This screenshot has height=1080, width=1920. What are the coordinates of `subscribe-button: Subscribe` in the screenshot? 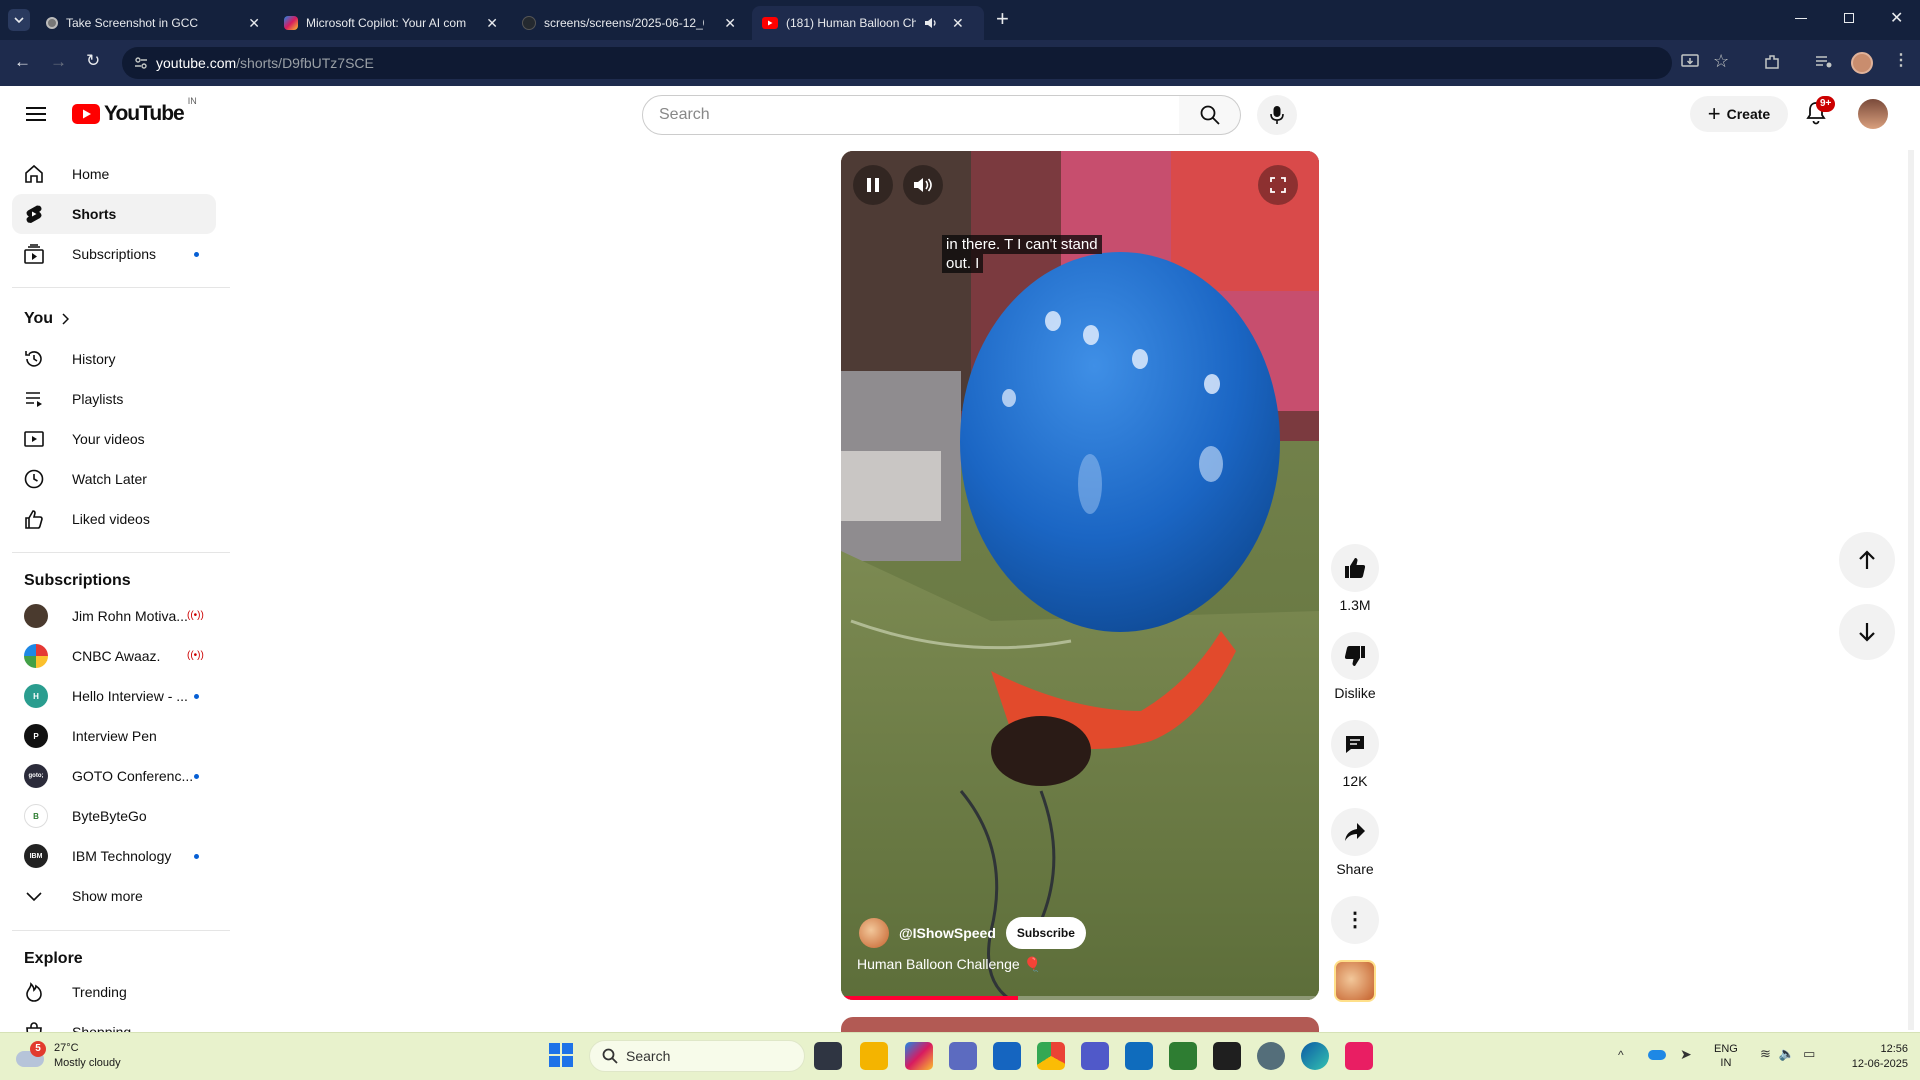 It's located at (1045, 933).